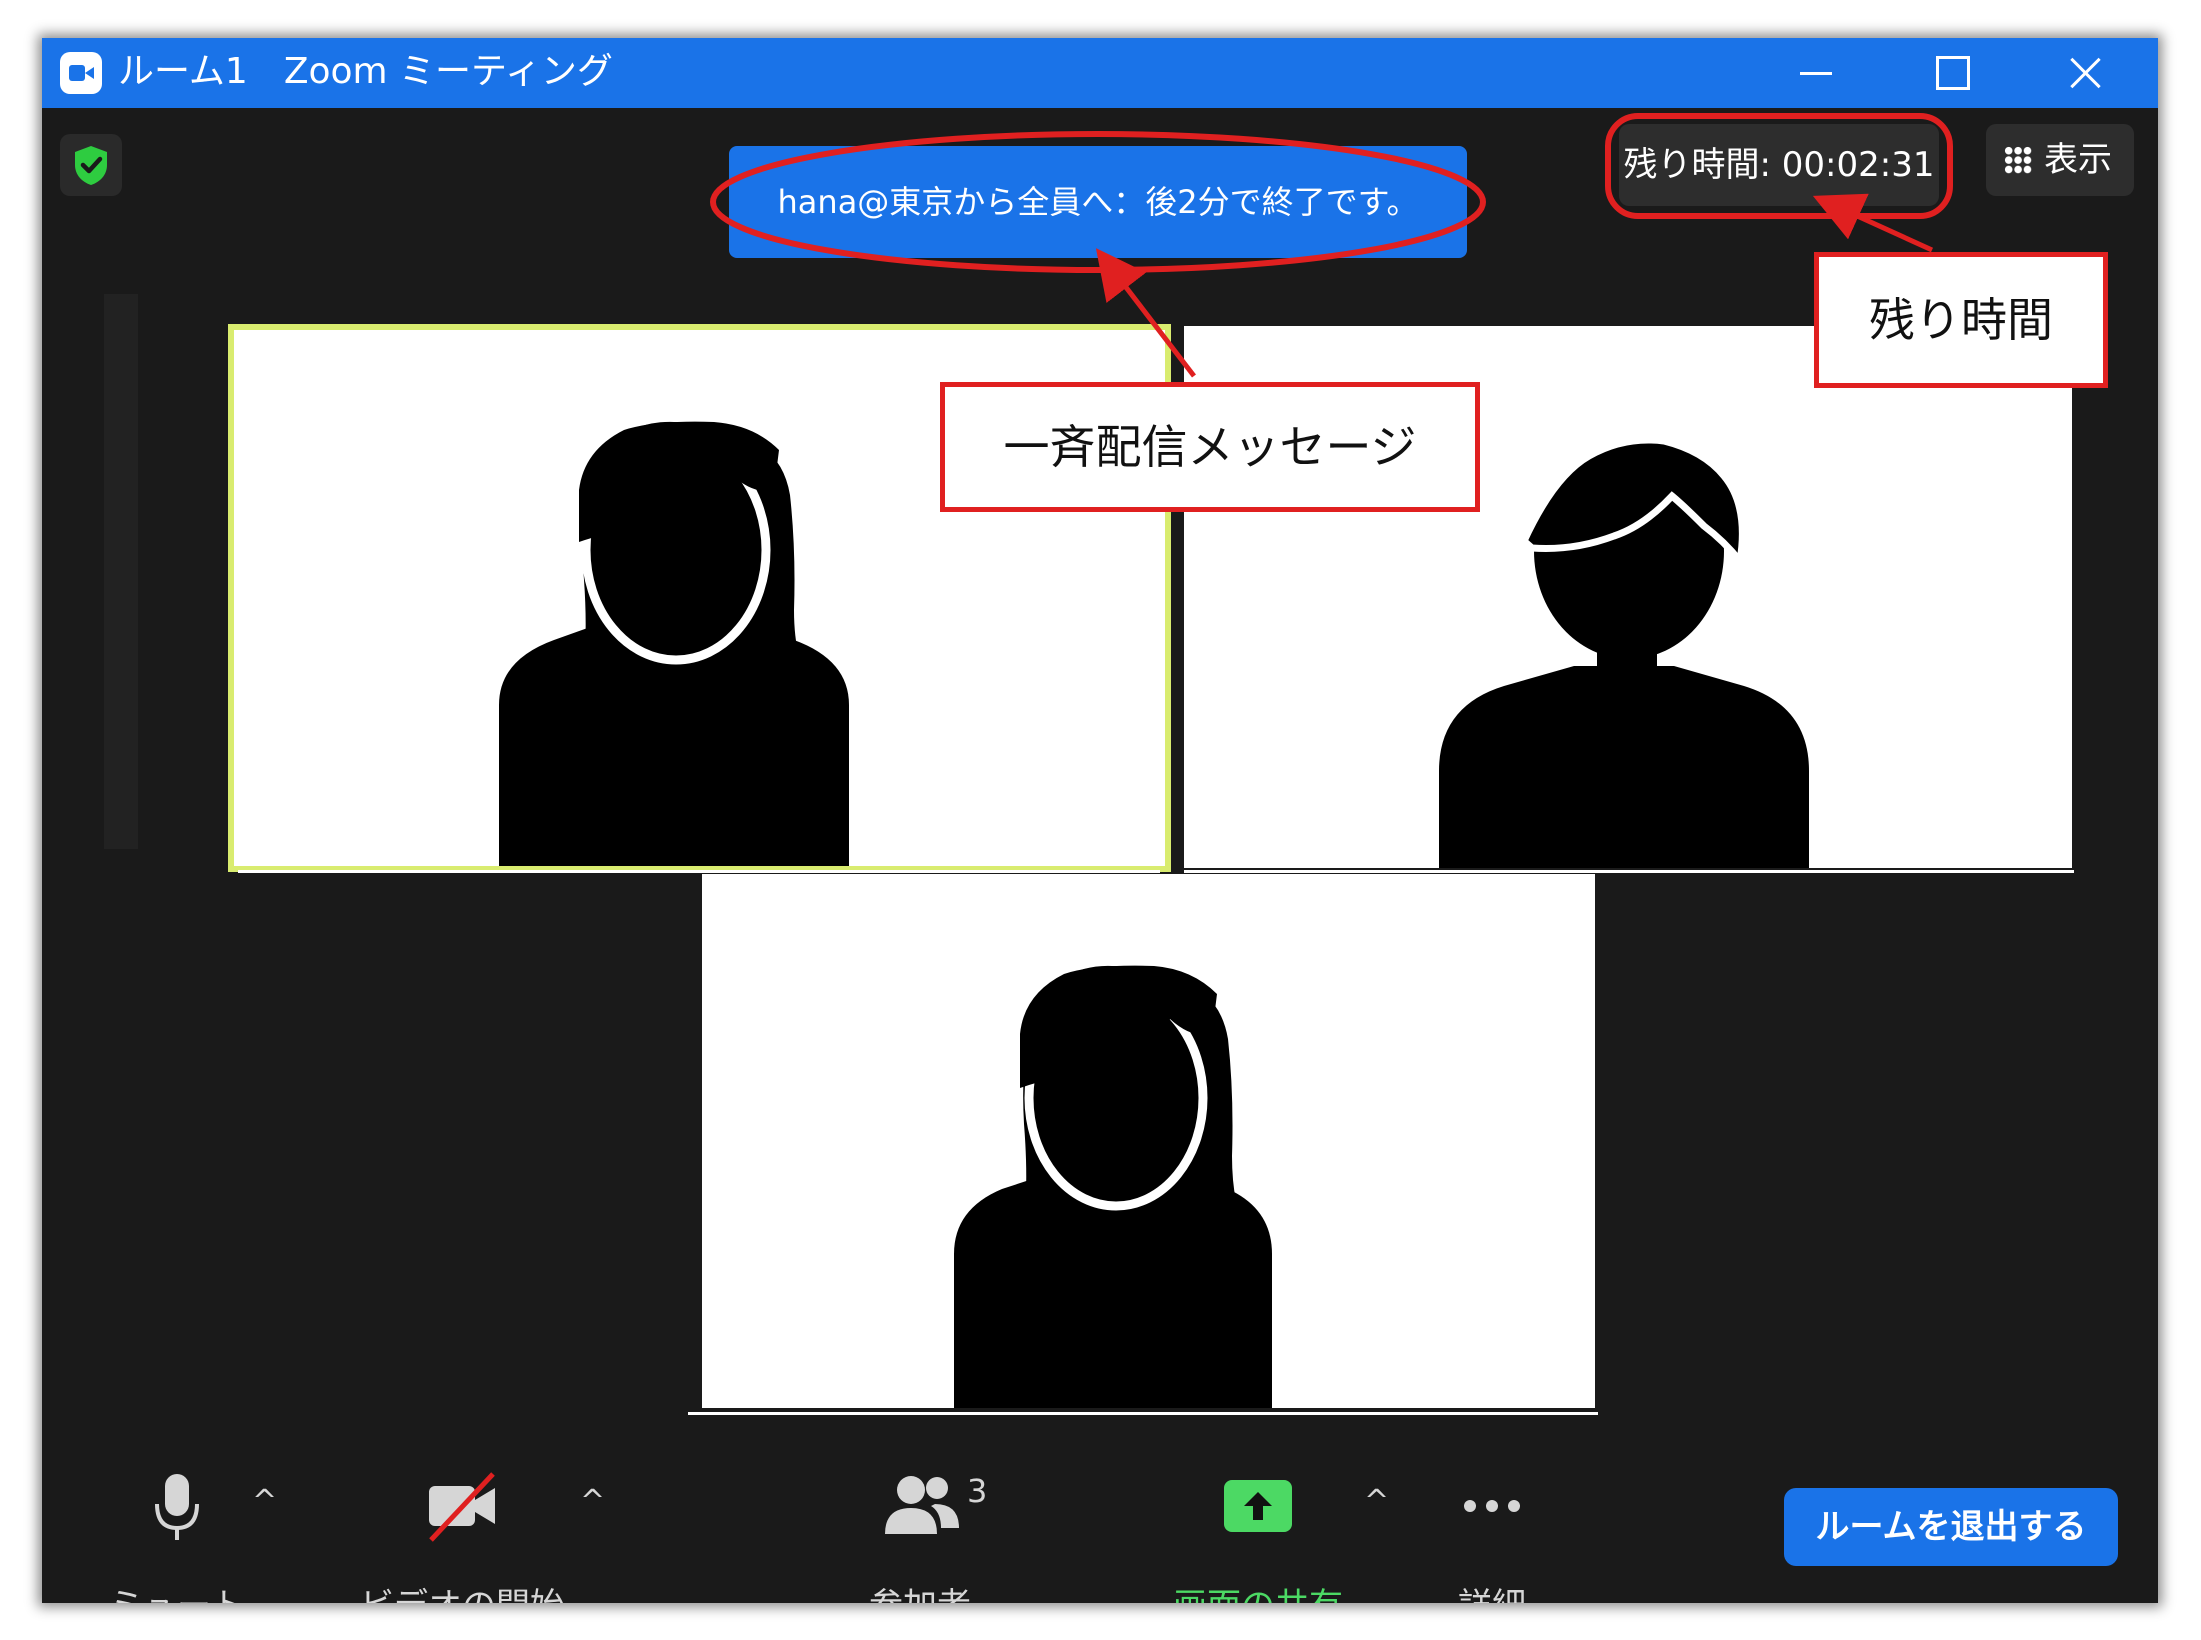 The width and height of the screenshot is (2201, 1640). I want to click on timer-callout-label: 残り時間, so click(1961, 320).